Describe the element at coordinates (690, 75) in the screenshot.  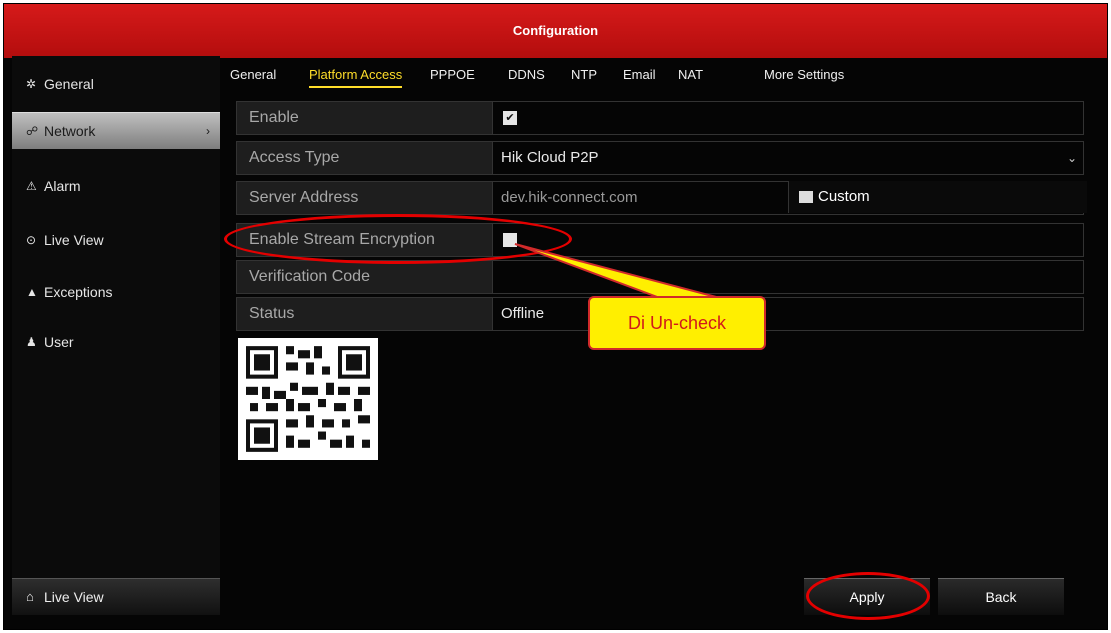
I see `tab-nat: NAT` at that location.